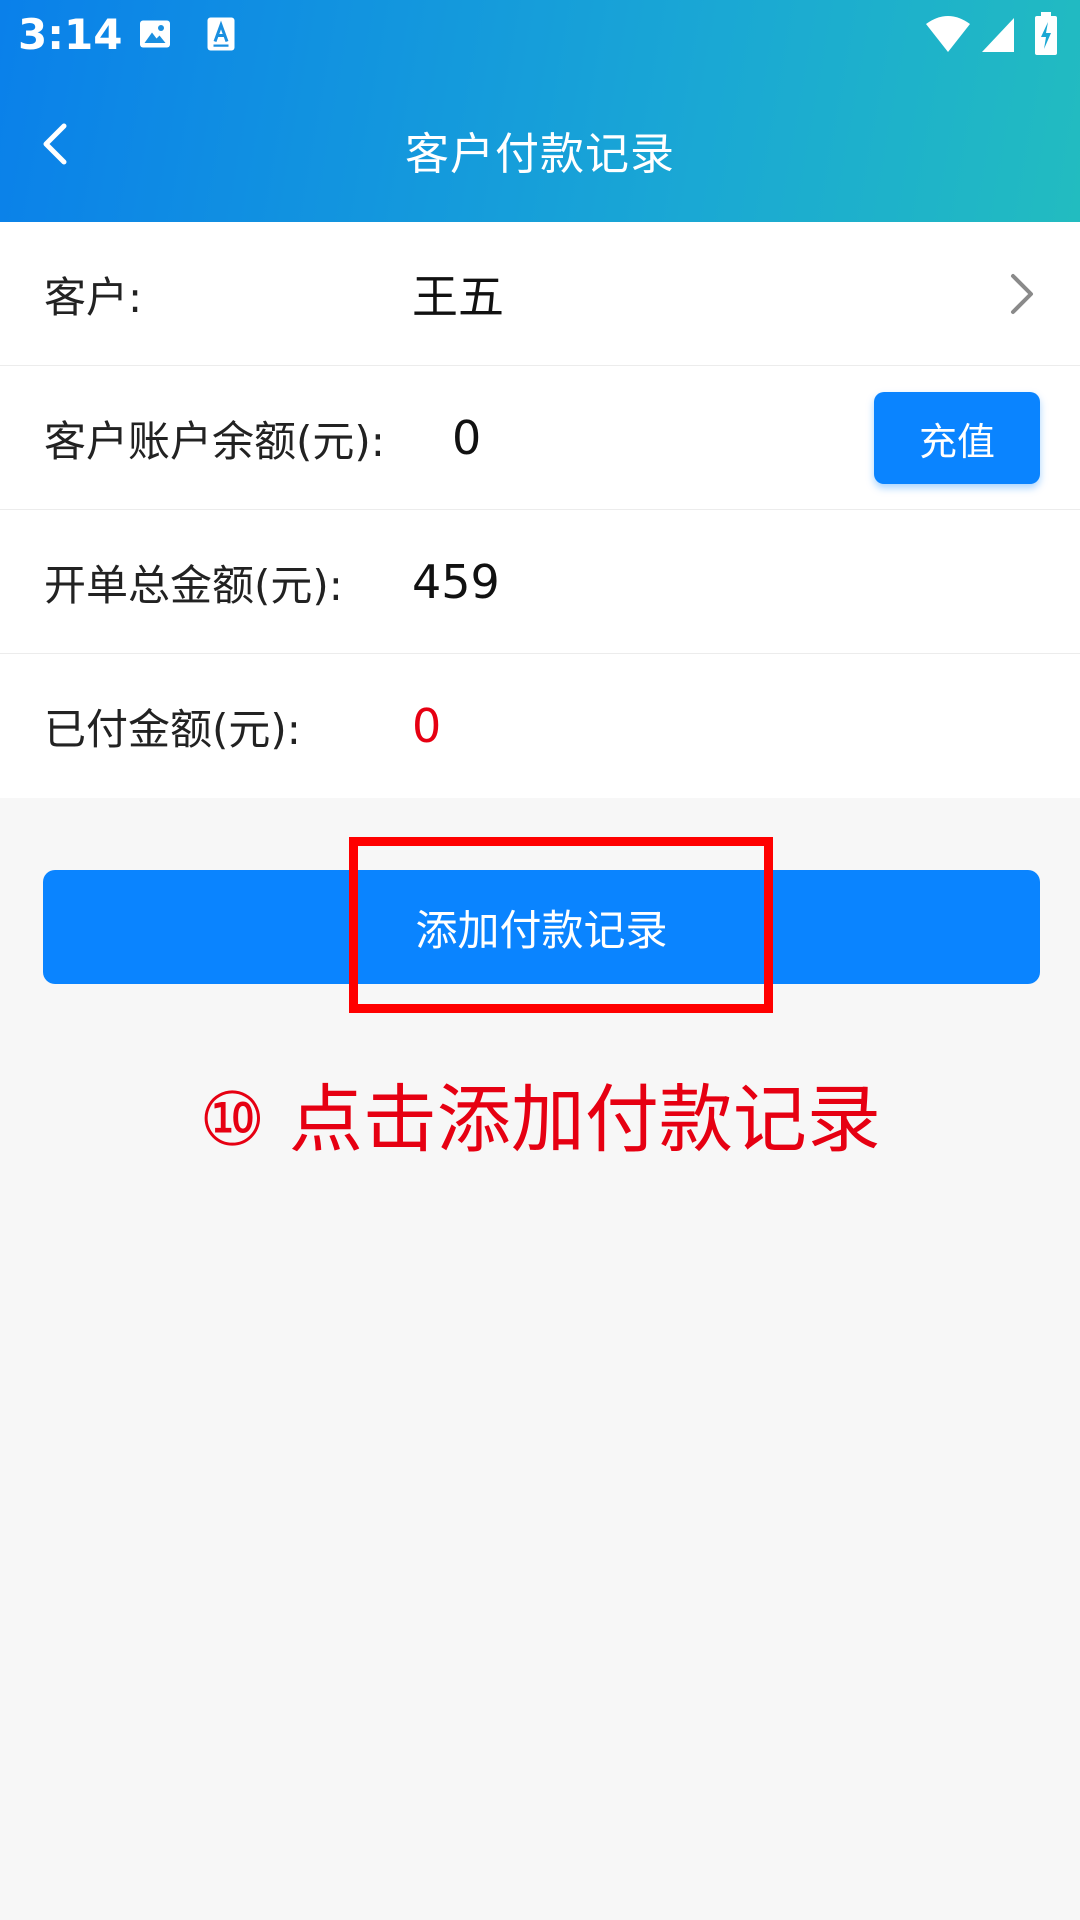 The image size is (1080, 1920). What do you see at coordinates (1046, 36) in the screenshot?
I see `battery-charging-icon` at bounding box center [1046, 36].